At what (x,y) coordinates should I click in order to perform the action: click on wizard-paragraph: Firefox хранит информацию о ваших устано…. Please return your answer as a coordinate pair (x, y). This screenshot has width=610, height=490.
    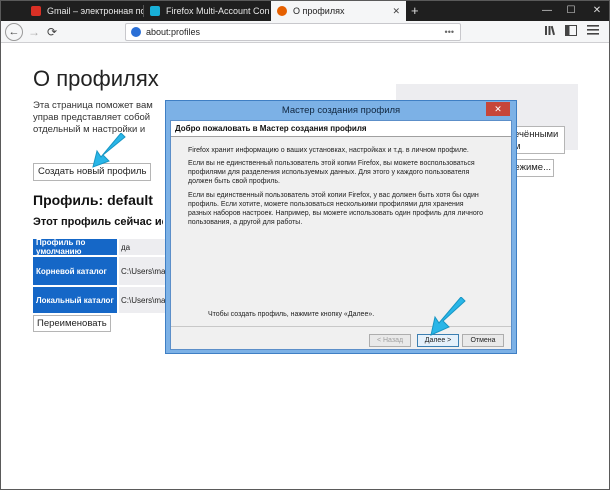
    Looking at the image, I should click on (328, 150).